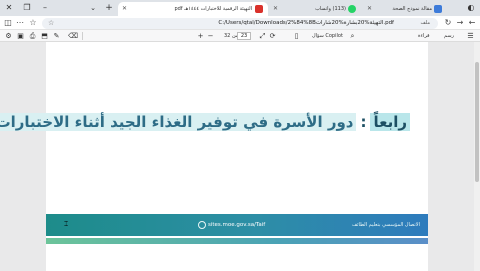  What do you see at coordinates (412, 9) in the screenshot?
I see `tab-title: مقالة نموذج الصحة` at bounding box center [412, 9].